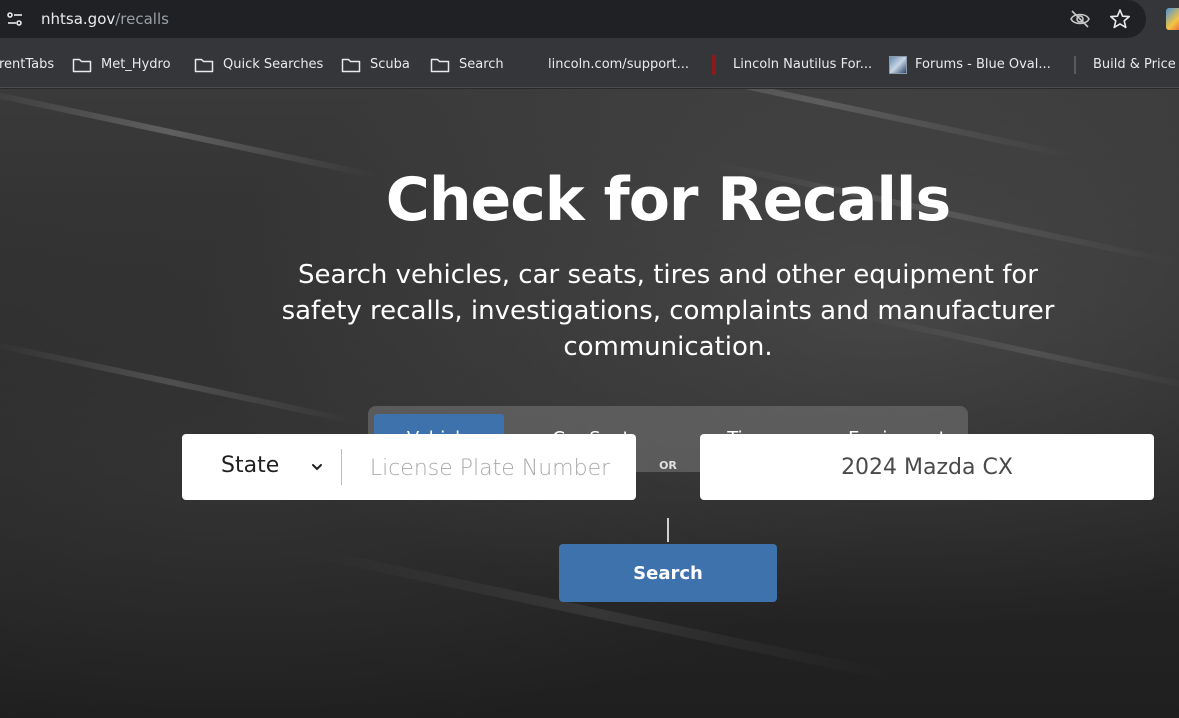 The width and height of the screenshot is (1179, 718). I want to click on bookmark-label: Build & Price, so click(1134, 64).